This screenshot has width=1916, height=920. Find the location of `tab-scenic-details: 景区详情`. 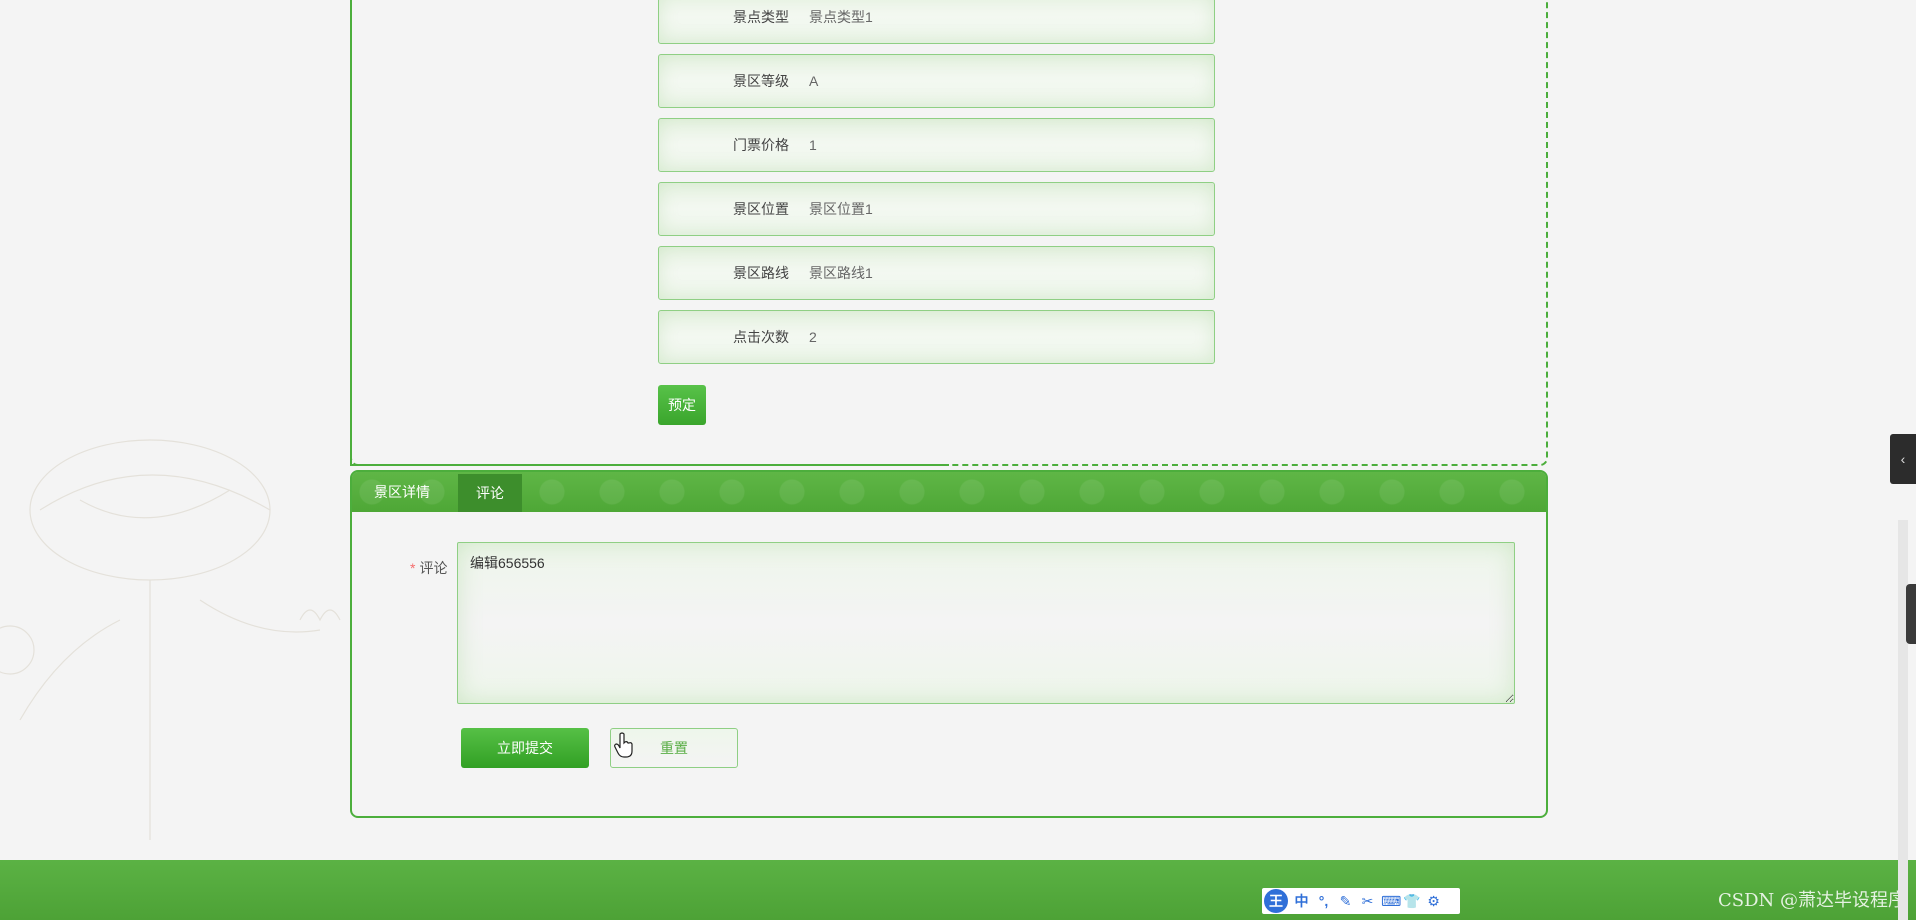

tab-scenic-details: 景区详情 is located at coordinates (402, 492).